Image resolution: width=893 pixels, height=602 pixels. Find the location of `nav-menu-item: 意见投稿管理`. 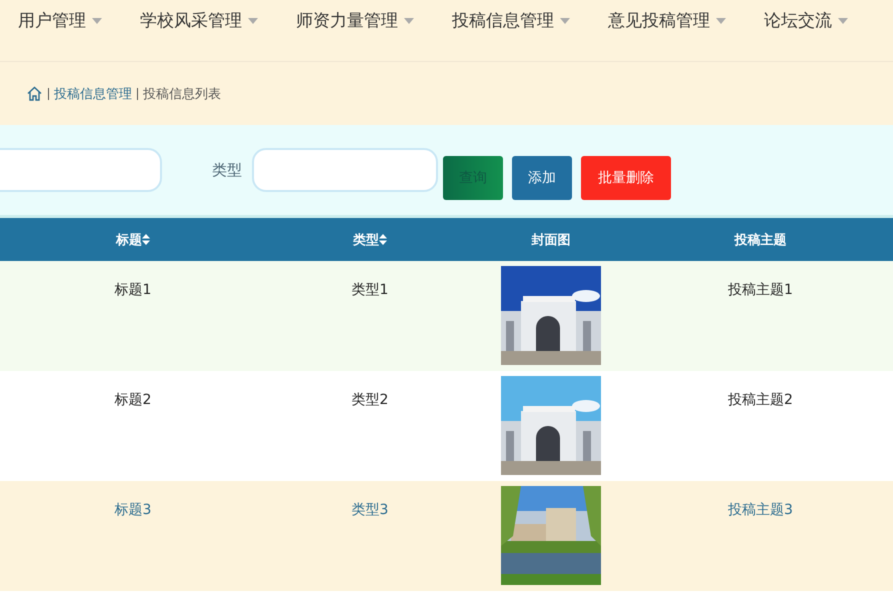

nav-menu-item: 意见投稿管理 is located at coordinates (667, 16).